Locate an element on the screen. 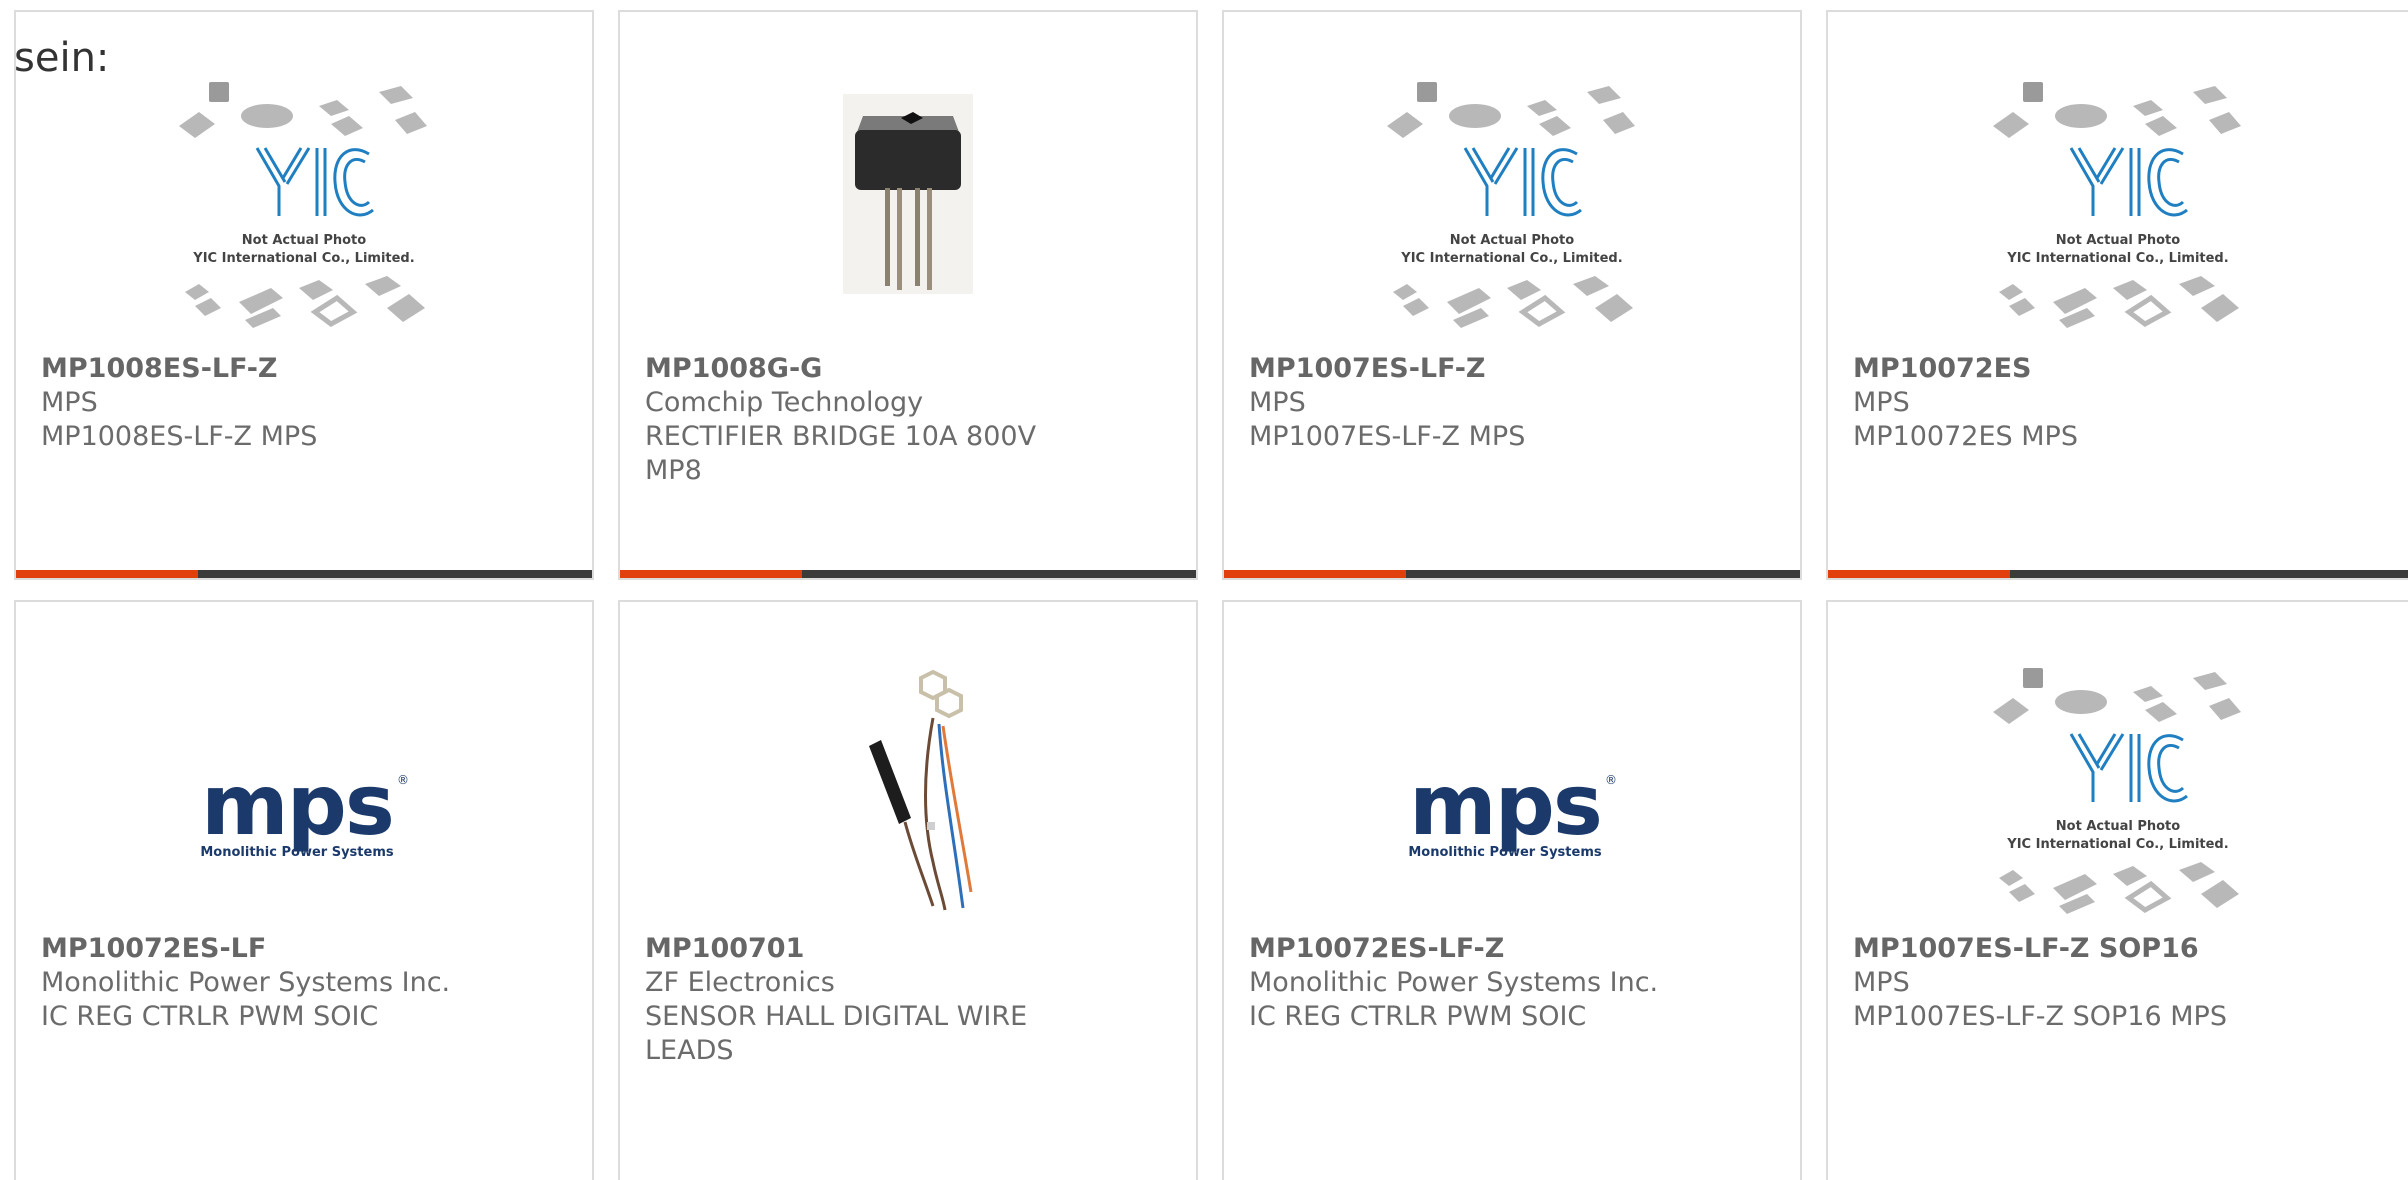 The width and height of the screenshot is (2408, 1180). product-info: MP1008ES-LF-Z MPS MP1008ES-LF-Z MPS is located at coordinates (306, 403).